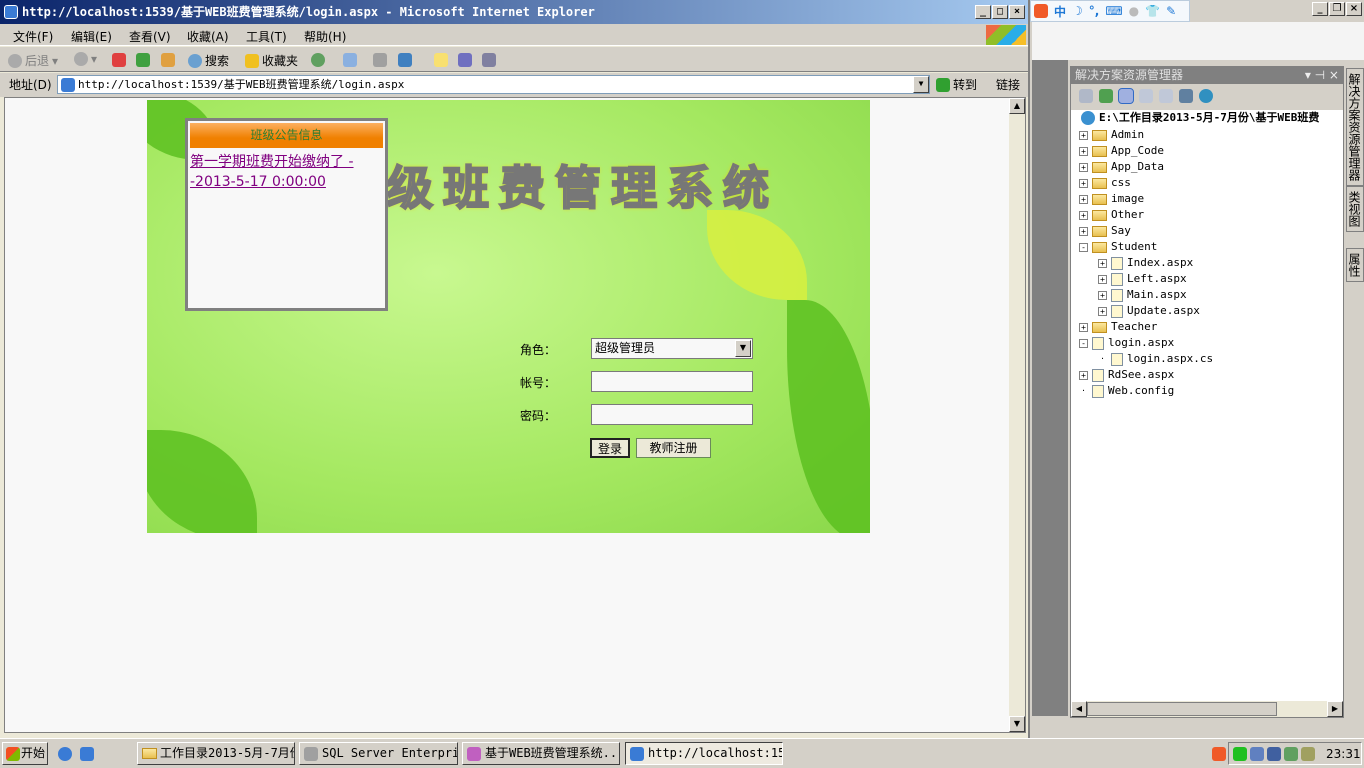 This screenshot has height=768, width=1364. What do you see at coordinates (1017, 415) in the screenshot?
I see `vertical-scrollbar: ▲ ▼` at bounding box center [1017, 415].